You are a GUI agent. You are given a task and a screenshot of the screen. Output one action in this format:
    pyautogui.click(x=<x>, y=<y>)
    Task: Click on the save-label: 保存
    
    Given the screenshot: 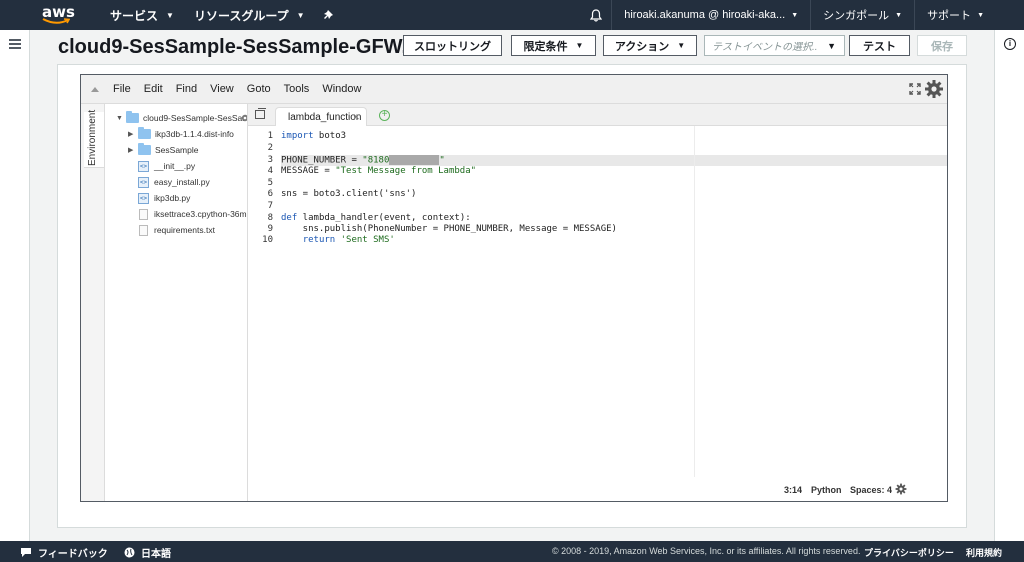 What is the action you would take?
    pyautogui.click(x=942, y=46)
    